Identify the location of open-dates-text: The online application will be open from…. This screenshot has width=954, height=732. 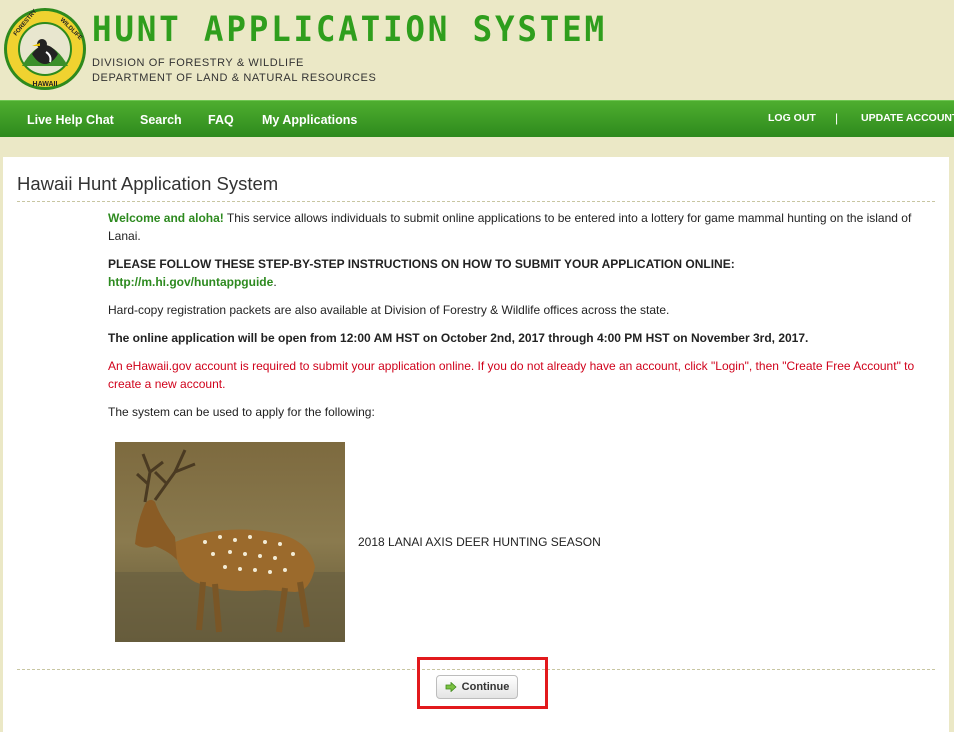
(458, 338).